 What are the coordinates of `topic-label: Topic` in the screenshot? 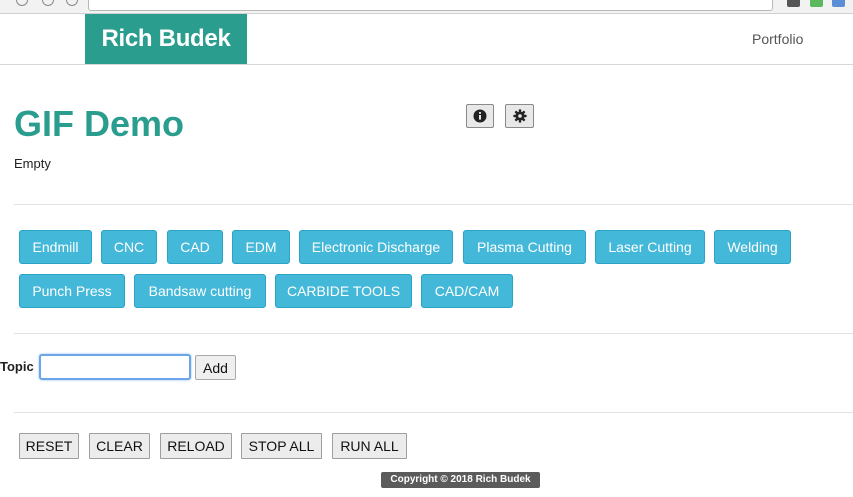 It's located at (17, 366).